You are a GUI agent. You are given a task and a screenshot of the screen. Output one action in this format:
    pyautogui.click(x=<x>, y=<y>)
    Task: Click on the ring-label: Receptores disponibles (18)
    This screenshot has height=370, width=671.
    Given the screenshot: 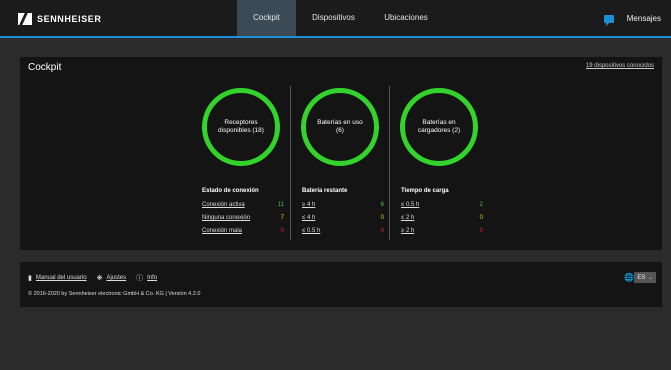 What is the action you would take?
    pyautogui.click(x=241, y=126)
    